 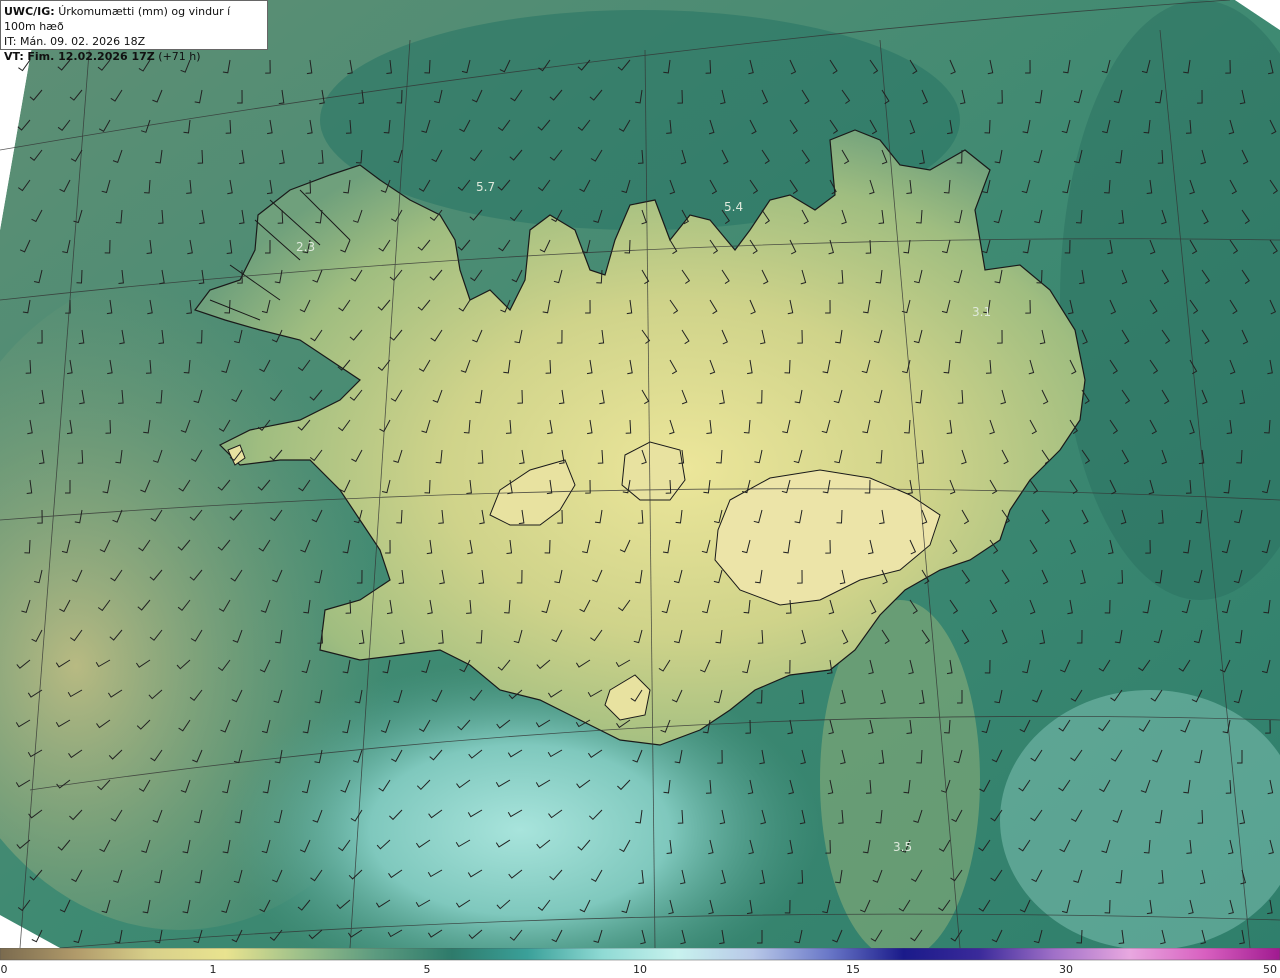 I want to click on colorbar-tick: 50, so click(x=1270, y=969).